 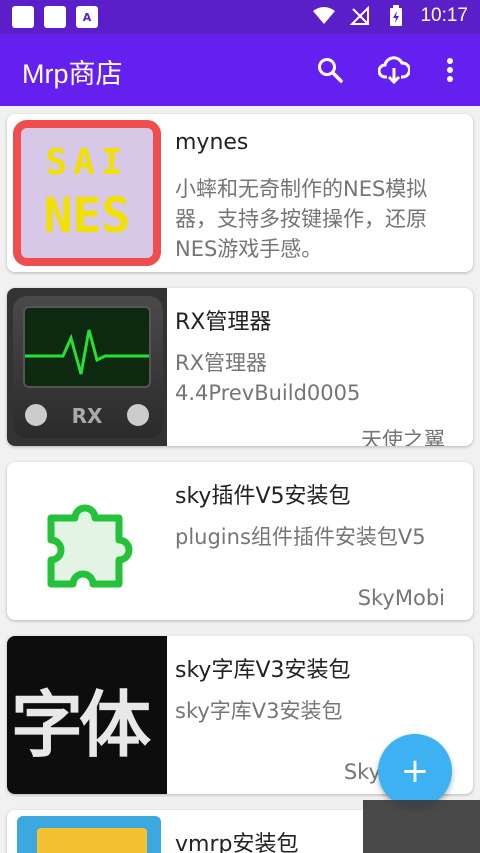 What do you see at coordinates (401, 598) in the screenshot?
I see `app-author: SkyMobi` at bounding box center [401, 598].